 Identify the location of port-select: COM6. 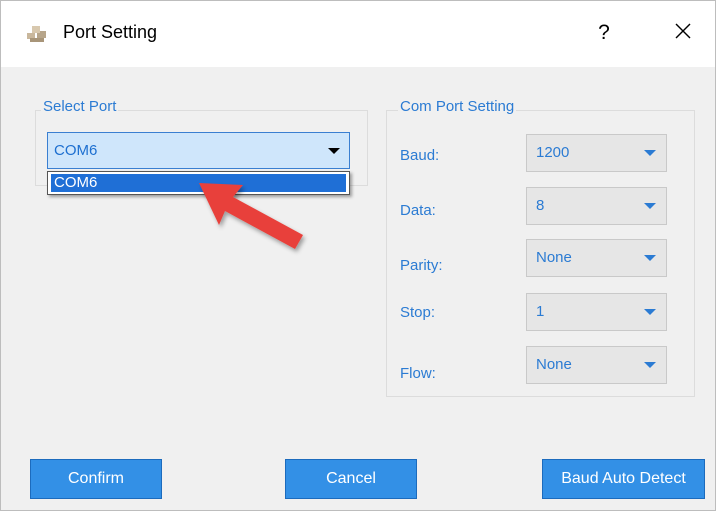
(198, 150).